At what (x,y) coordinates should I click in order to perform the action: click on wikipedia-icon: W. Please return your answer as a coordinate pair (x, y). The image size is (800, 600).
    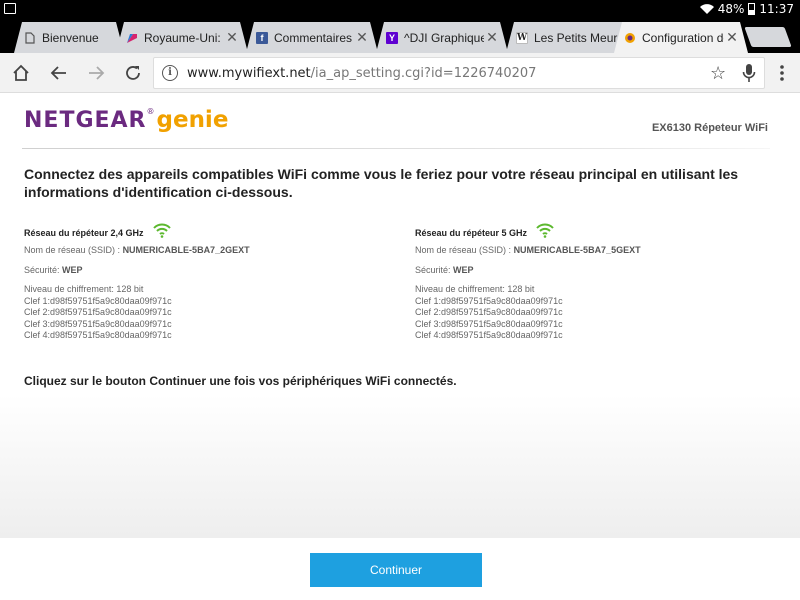
    Looking at the image, I should click on (522, 37).